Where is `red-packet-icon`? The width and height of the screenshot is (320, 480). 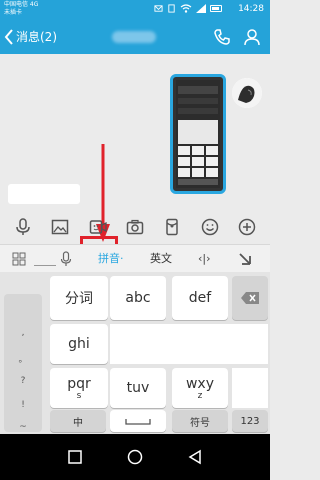 red-packet-icon is located at coordinates (172, 227).